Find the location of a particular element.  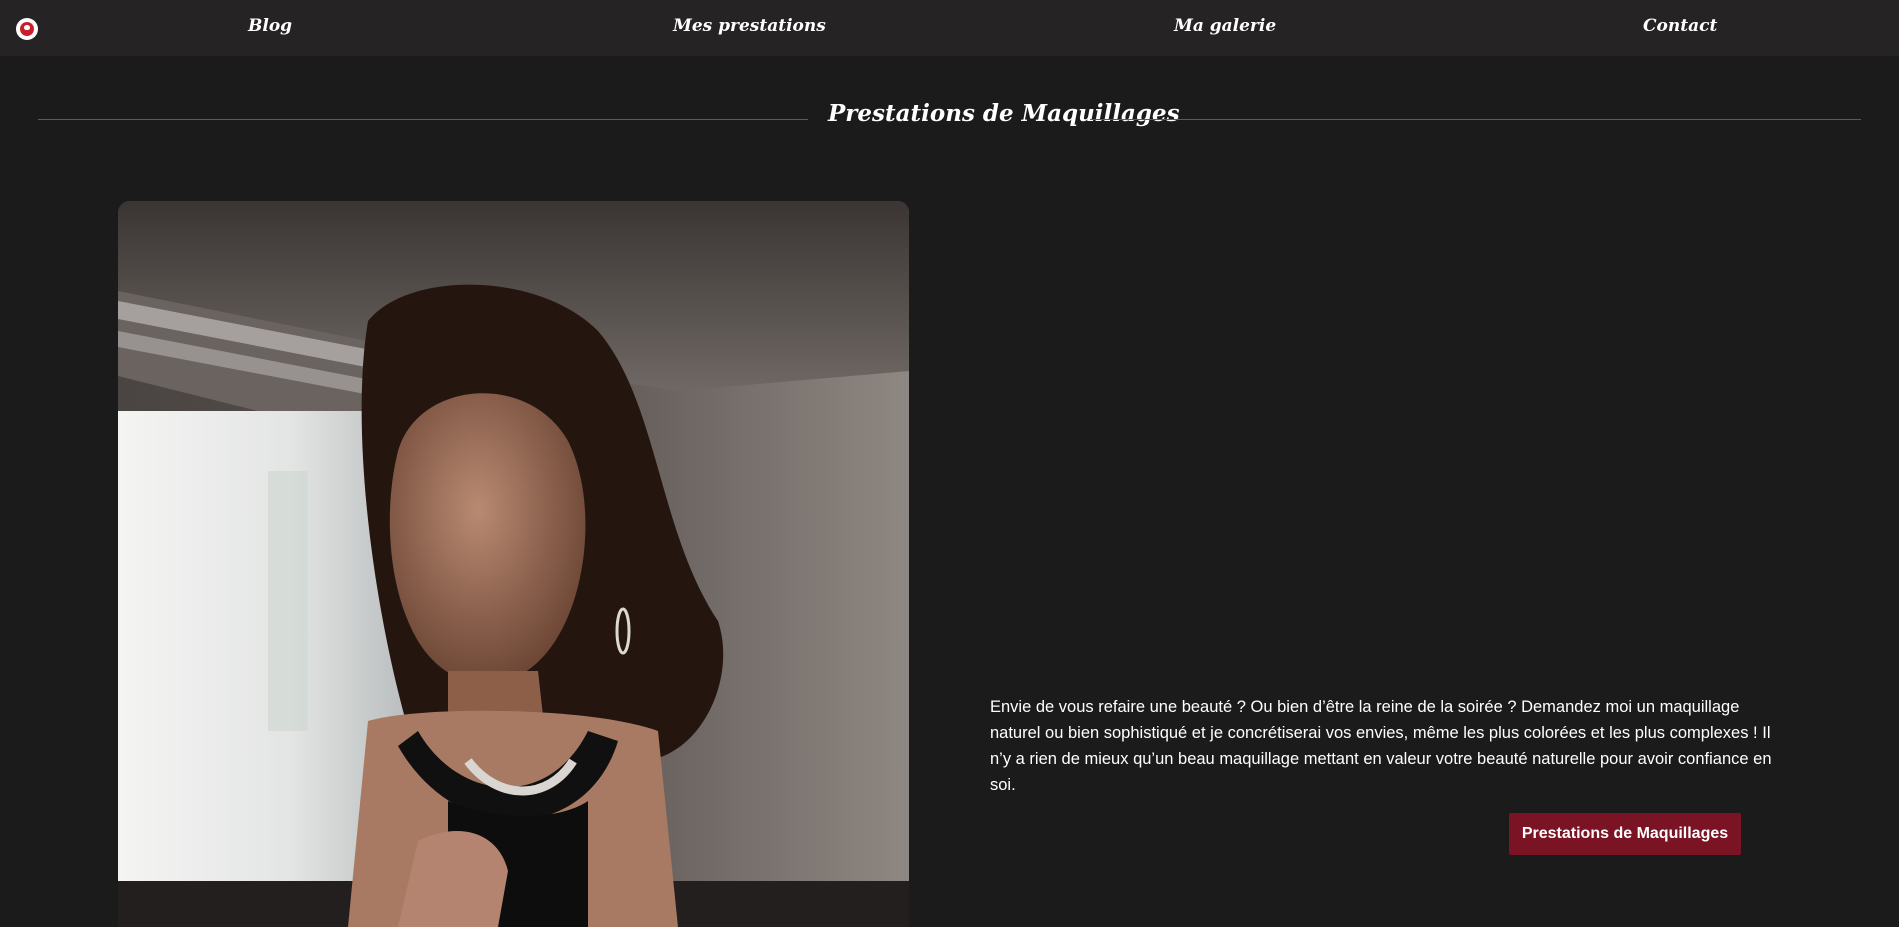

title-divider-right is located at coordinates (1475, 119).